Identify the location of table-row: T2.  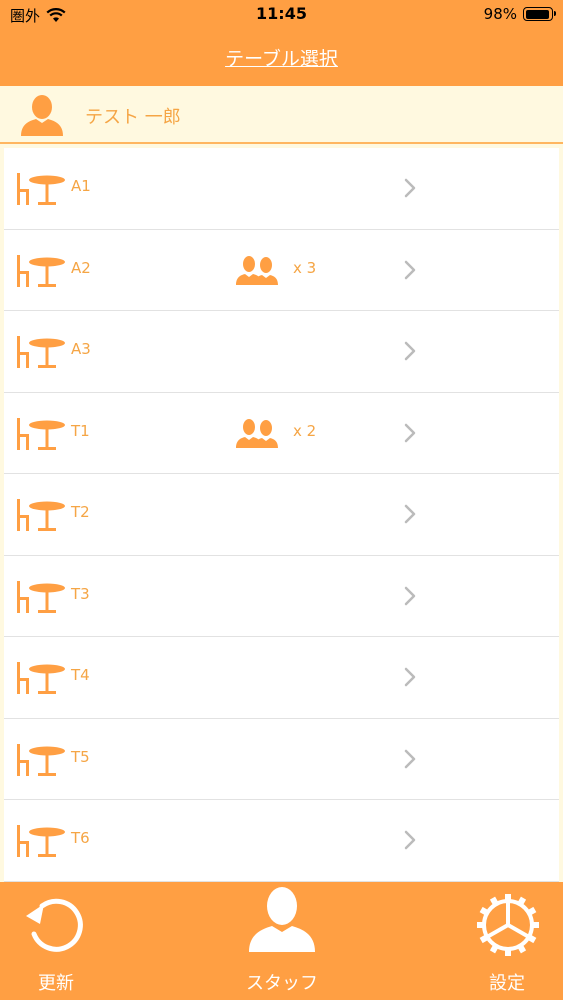
(281, 515).